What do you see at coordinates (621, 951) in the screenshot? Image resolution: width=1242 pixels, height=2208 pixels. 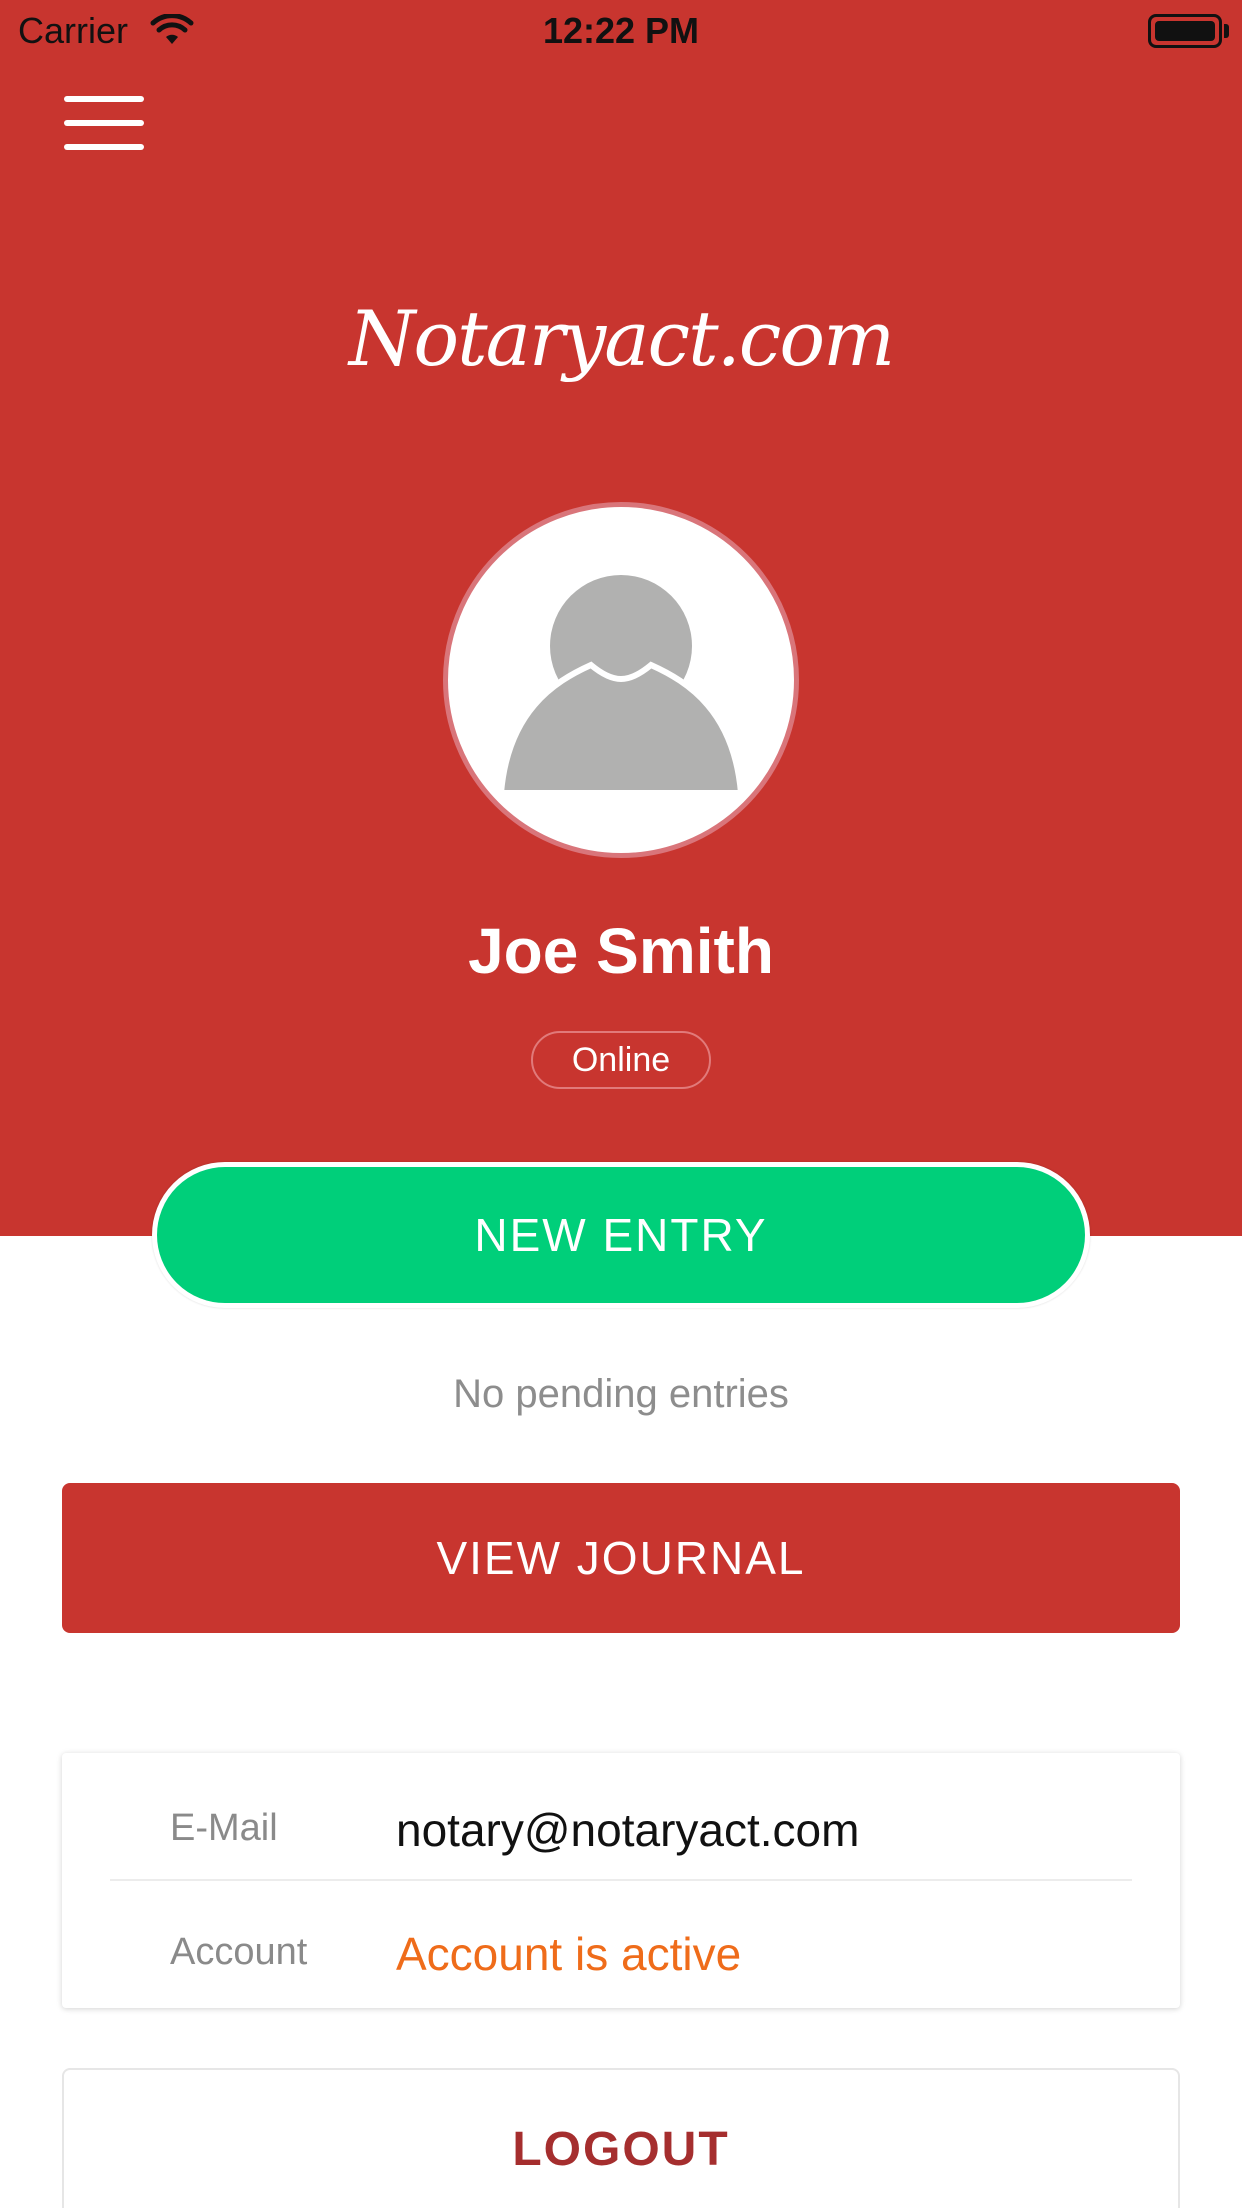 I see `user-name: Joe Smith` at bounding box center [621, 951].